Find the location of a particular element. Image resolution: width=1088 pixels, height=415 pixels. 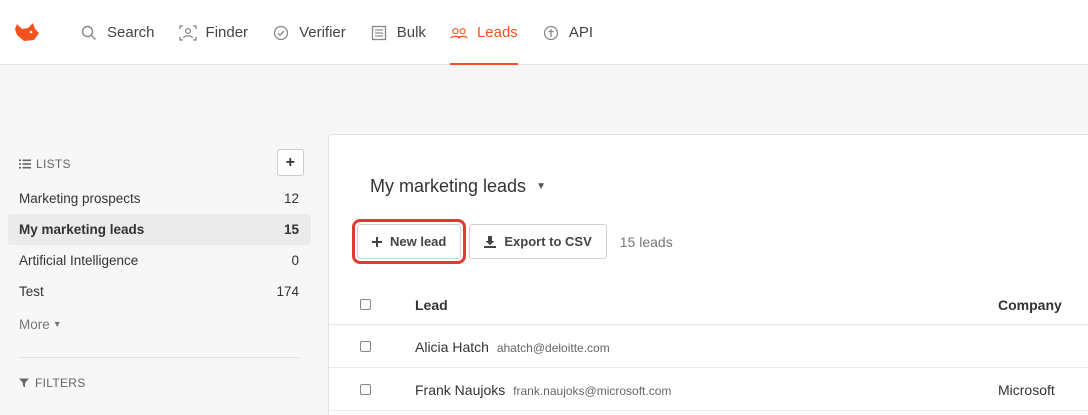

finder-icon is located at coordinates (187, 33).